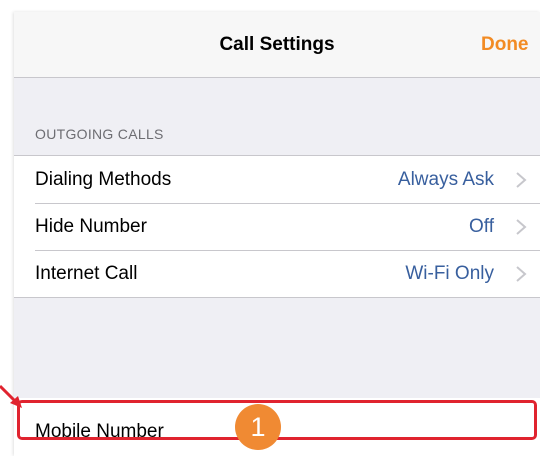 The height and width of the screenshot is (456, 540). I want to click on row-value: Wi-Fi Only, so click(449, 273).